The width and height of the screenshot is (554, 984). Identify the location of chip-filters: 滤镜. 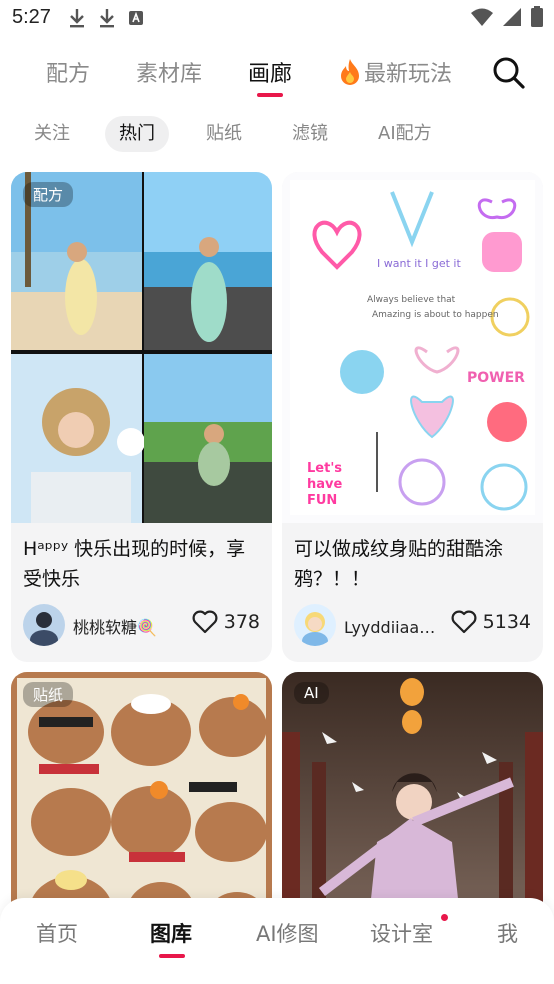
(310, 134).